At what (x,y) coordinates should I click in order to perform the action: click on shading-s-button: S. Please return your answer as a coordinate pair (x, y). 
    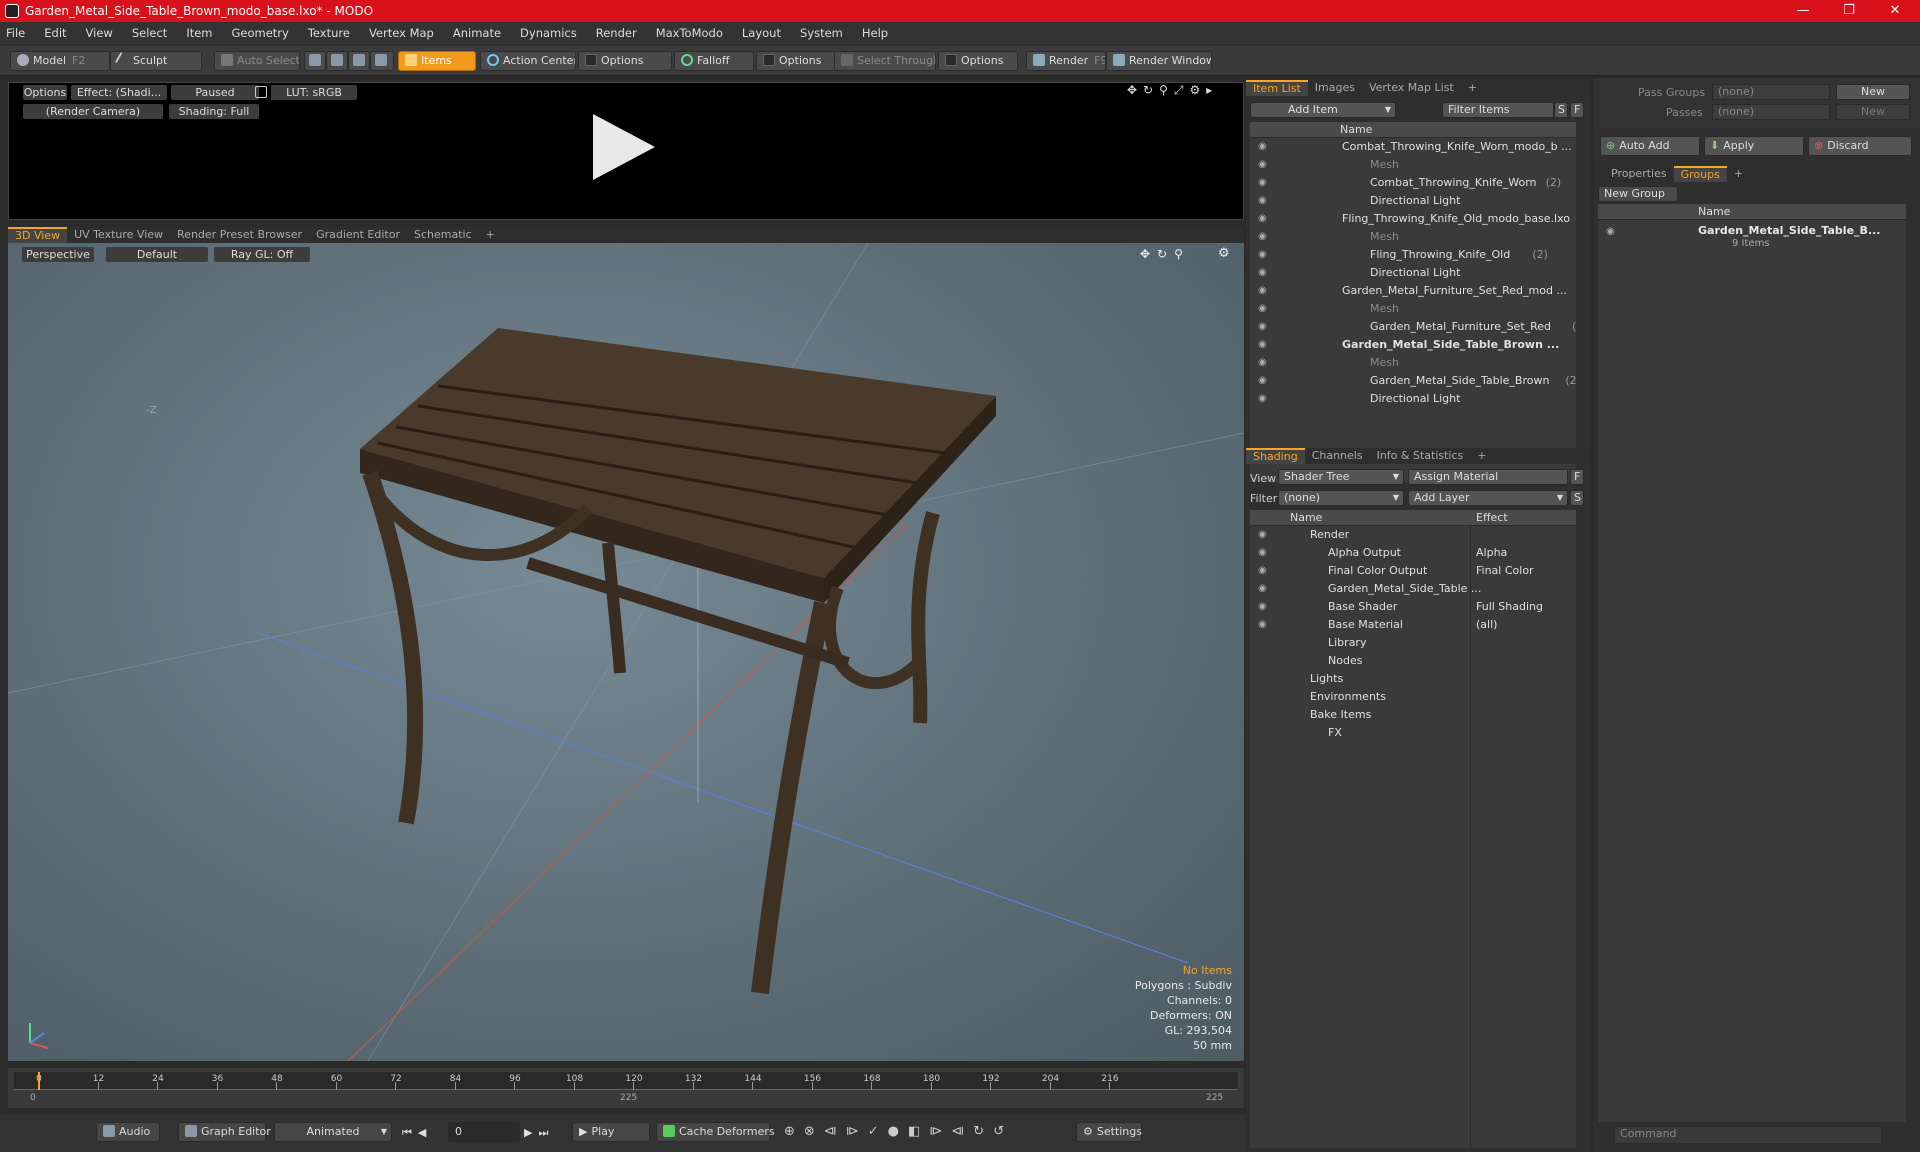
    Looking at the image, I should click on (1577, 498).